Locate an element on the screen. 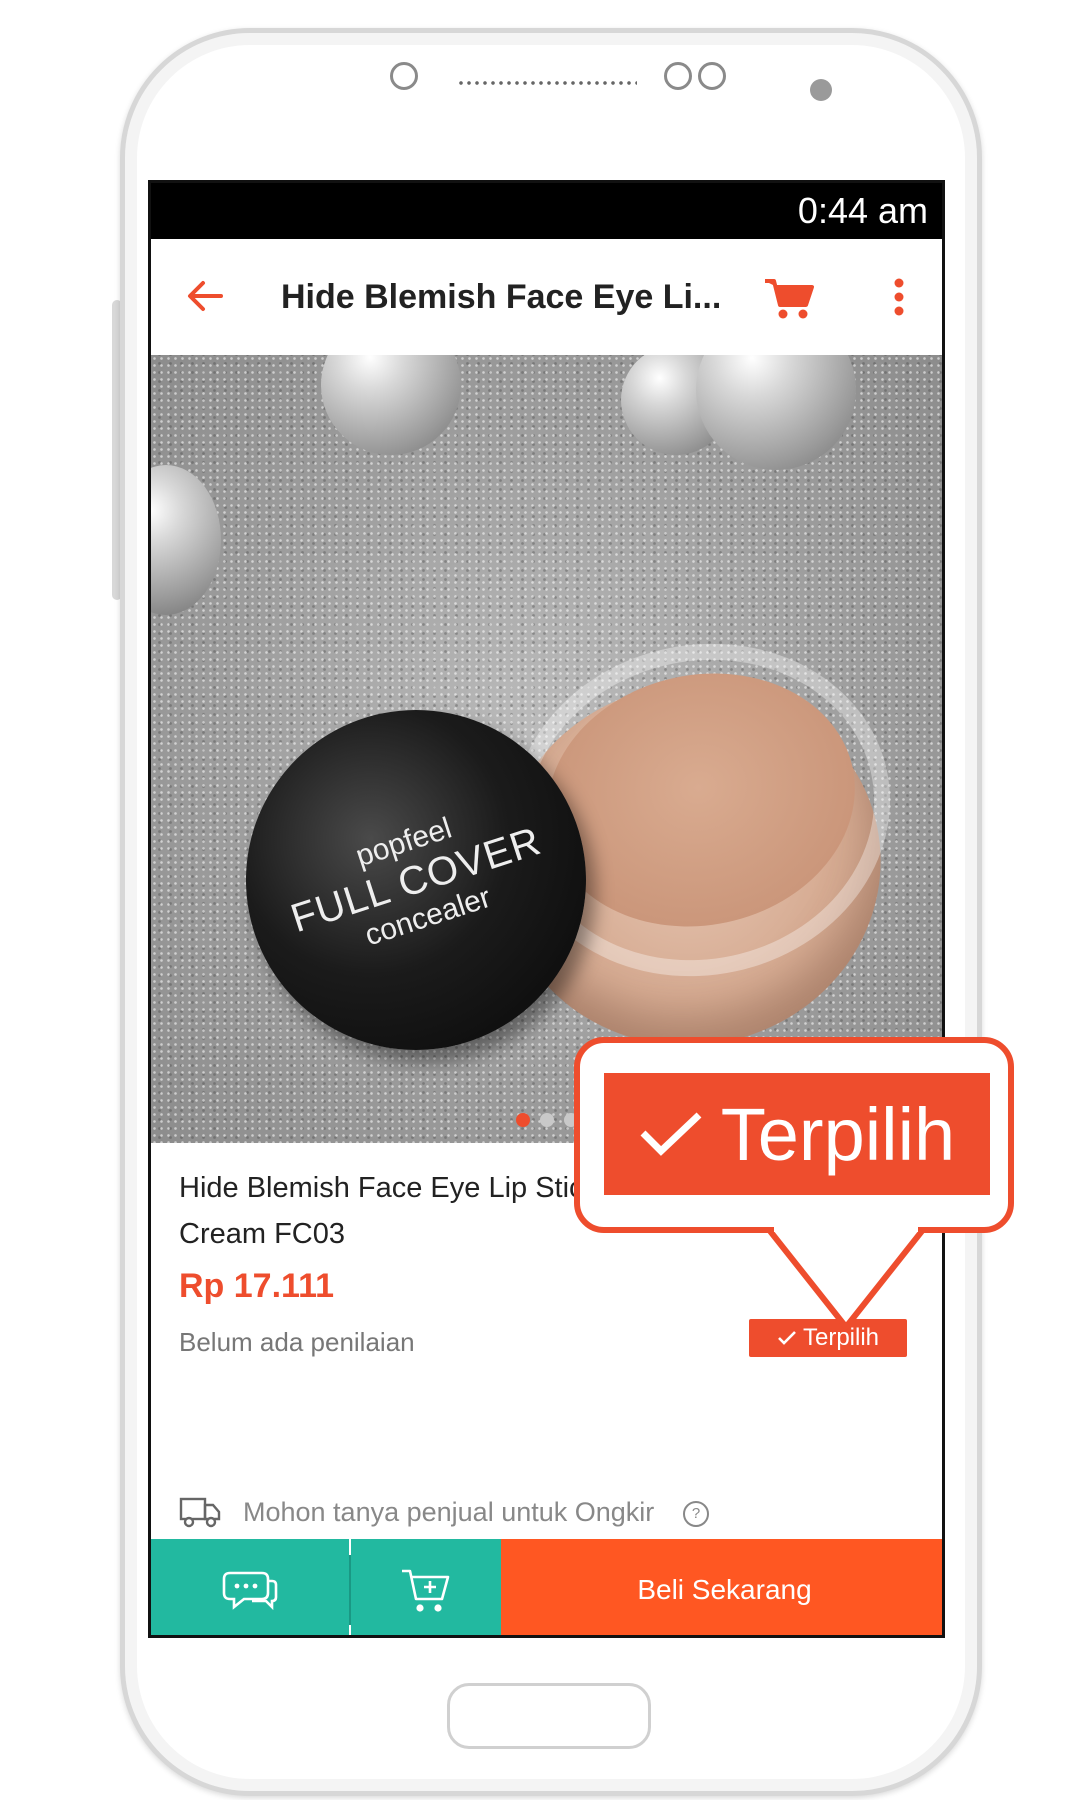 Image resolution: width=1080 pixels, height=1800 pixels. sensor-right is located at coordinates (712, 76).